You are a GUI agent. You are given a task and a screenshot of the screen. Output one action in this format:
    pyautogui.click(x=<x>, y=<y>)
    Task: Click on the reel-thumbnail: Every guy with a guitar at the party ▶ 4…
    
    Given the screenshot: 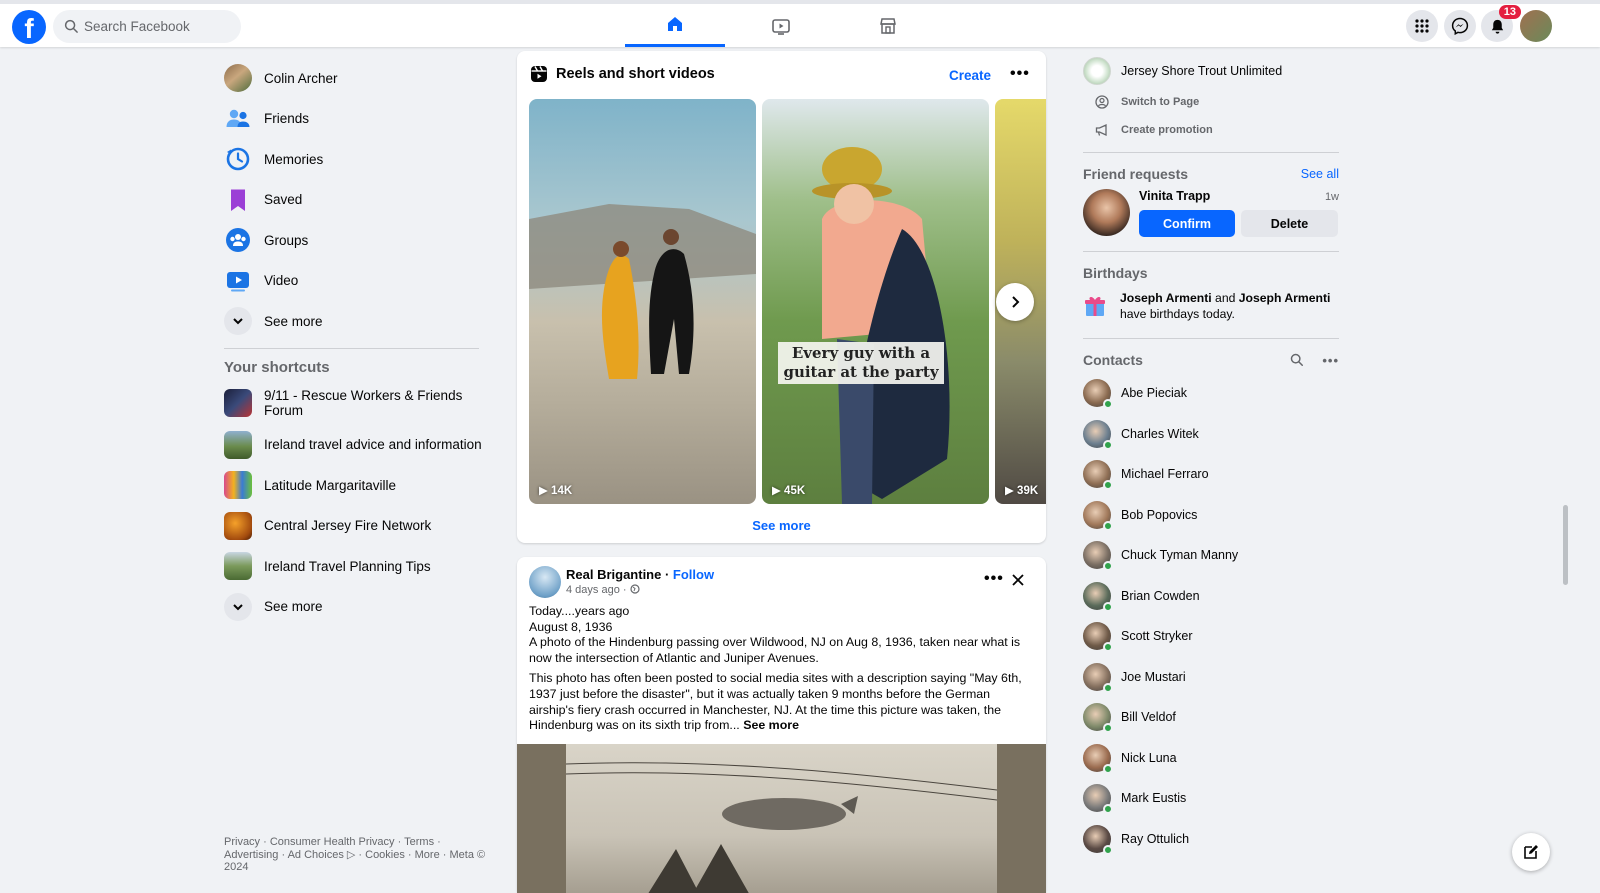 What is the action you would take?
    pyautogui.click(x=875, y=301)
    